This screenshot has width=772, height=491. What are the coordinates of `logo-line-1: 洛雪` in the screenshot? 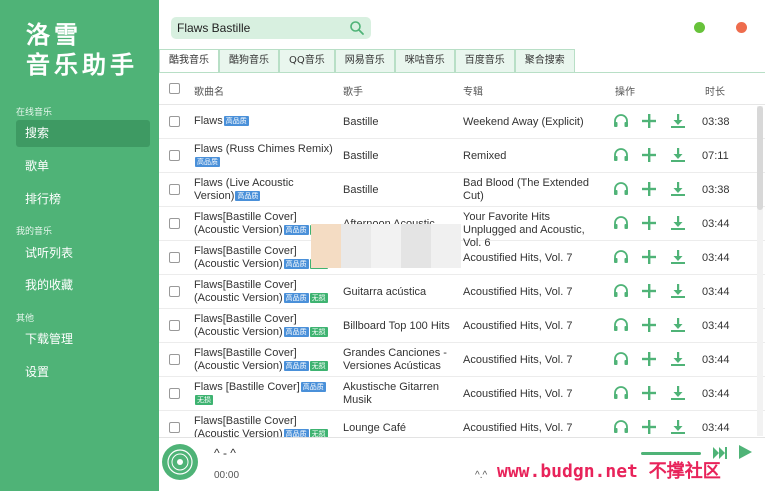 It's located at (54, 35).